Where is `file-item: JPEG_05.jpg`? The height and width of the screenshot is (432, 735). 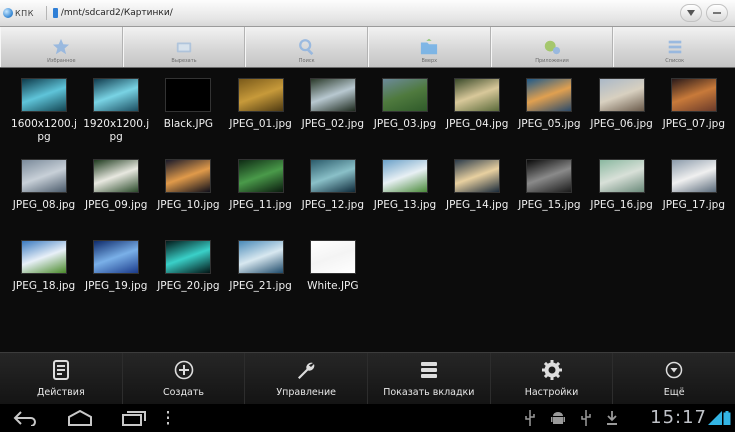
file-item: JPEG_05.jpg is located at coordinates (549, 117).